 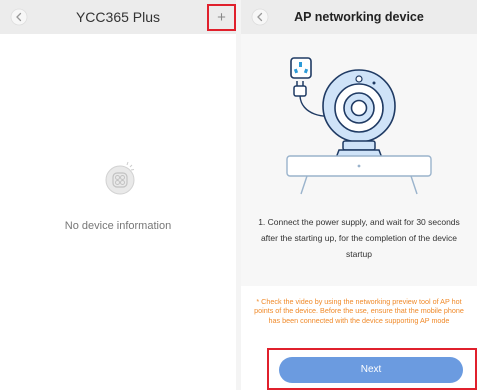 I want to click on next-button: Next, so click(x=371, y=370).